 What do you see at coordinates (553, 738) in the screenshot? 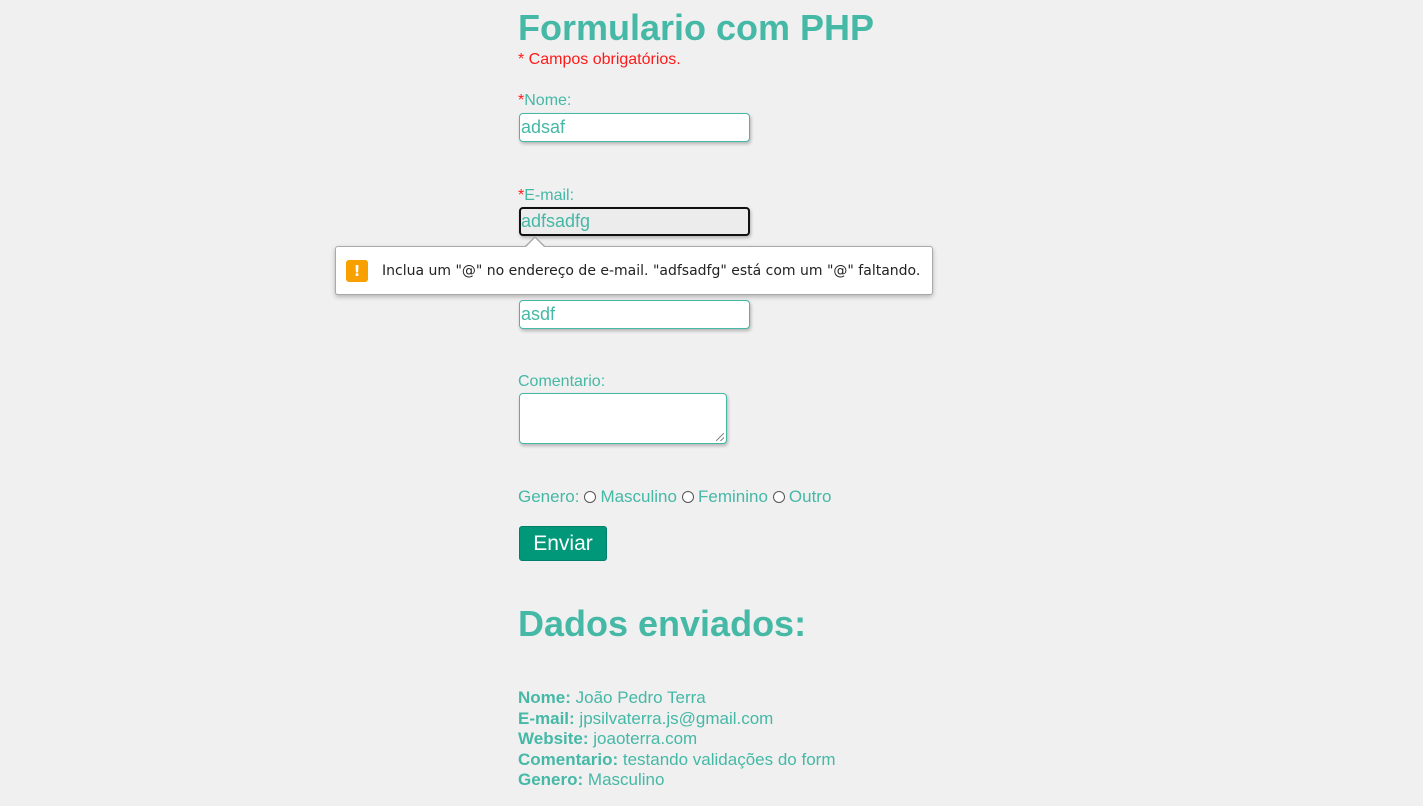
I see `result-label: Website:` at bounding box center [553, 738].